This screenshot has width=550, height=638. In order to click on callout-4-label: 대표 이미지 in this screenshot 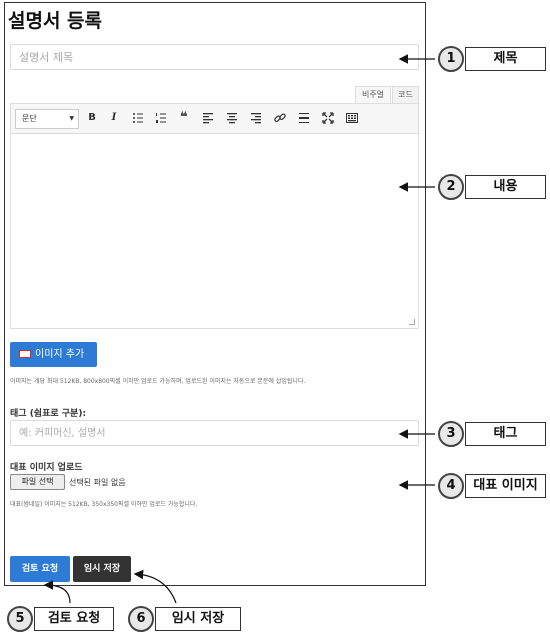, I will do `click(505, 486)`.